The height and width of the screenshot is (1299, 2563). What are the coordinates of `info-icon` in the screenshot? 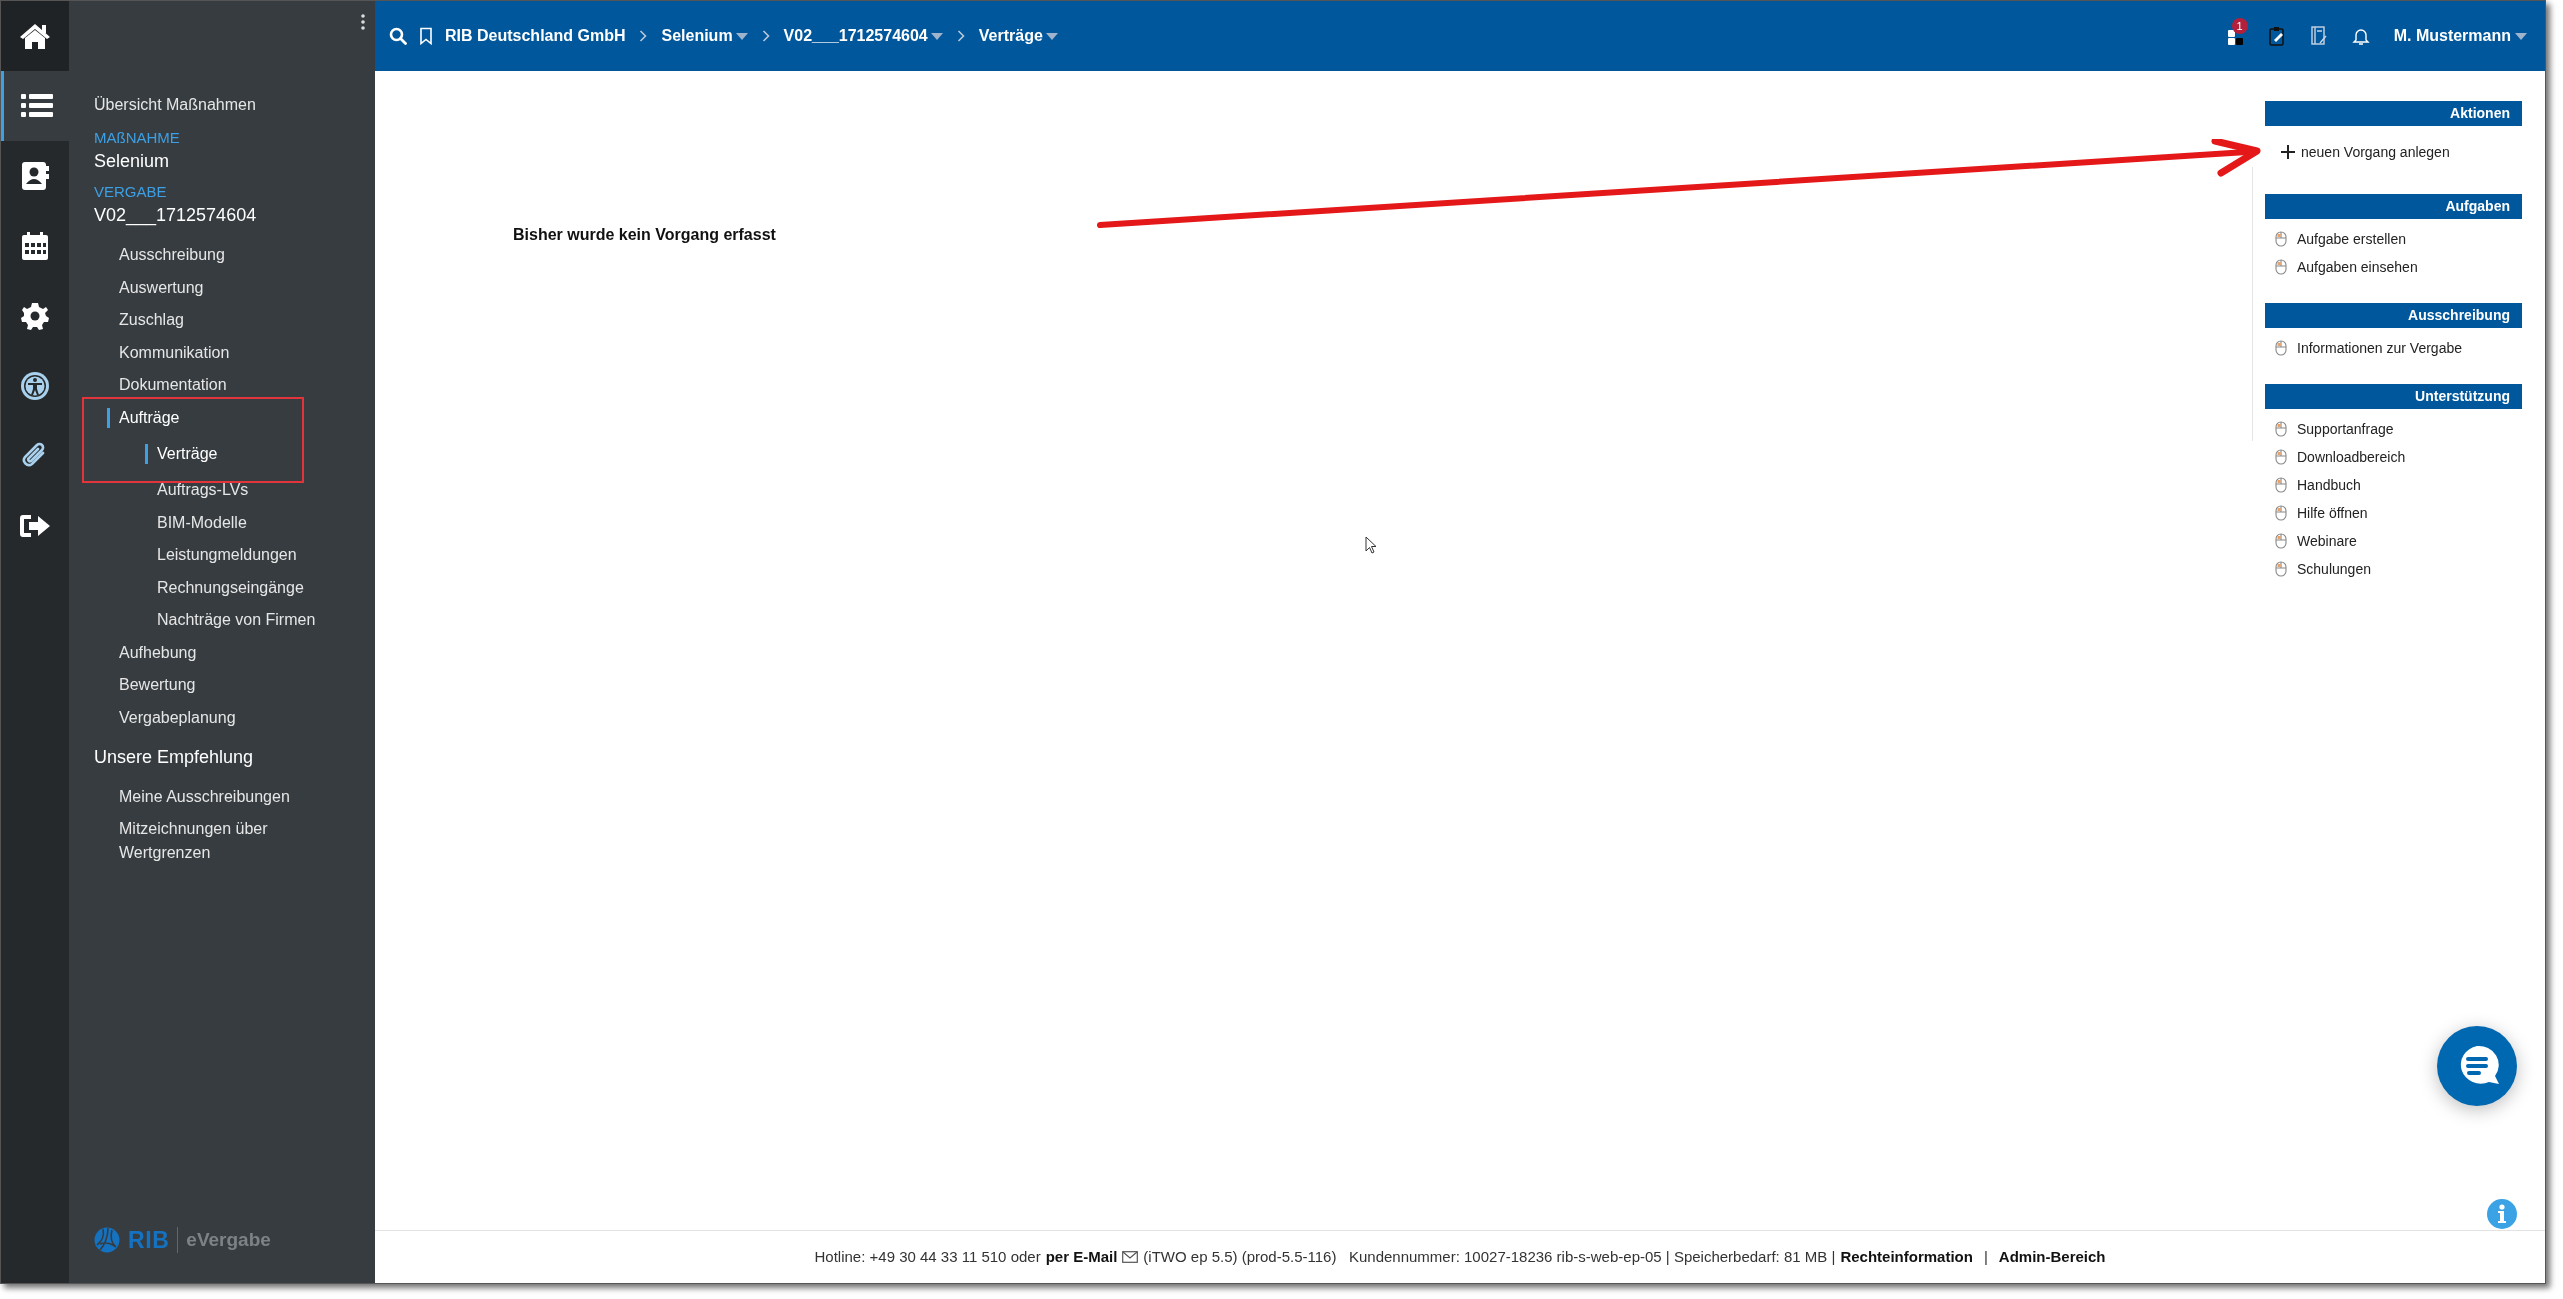 It's located at (2502, 1214).